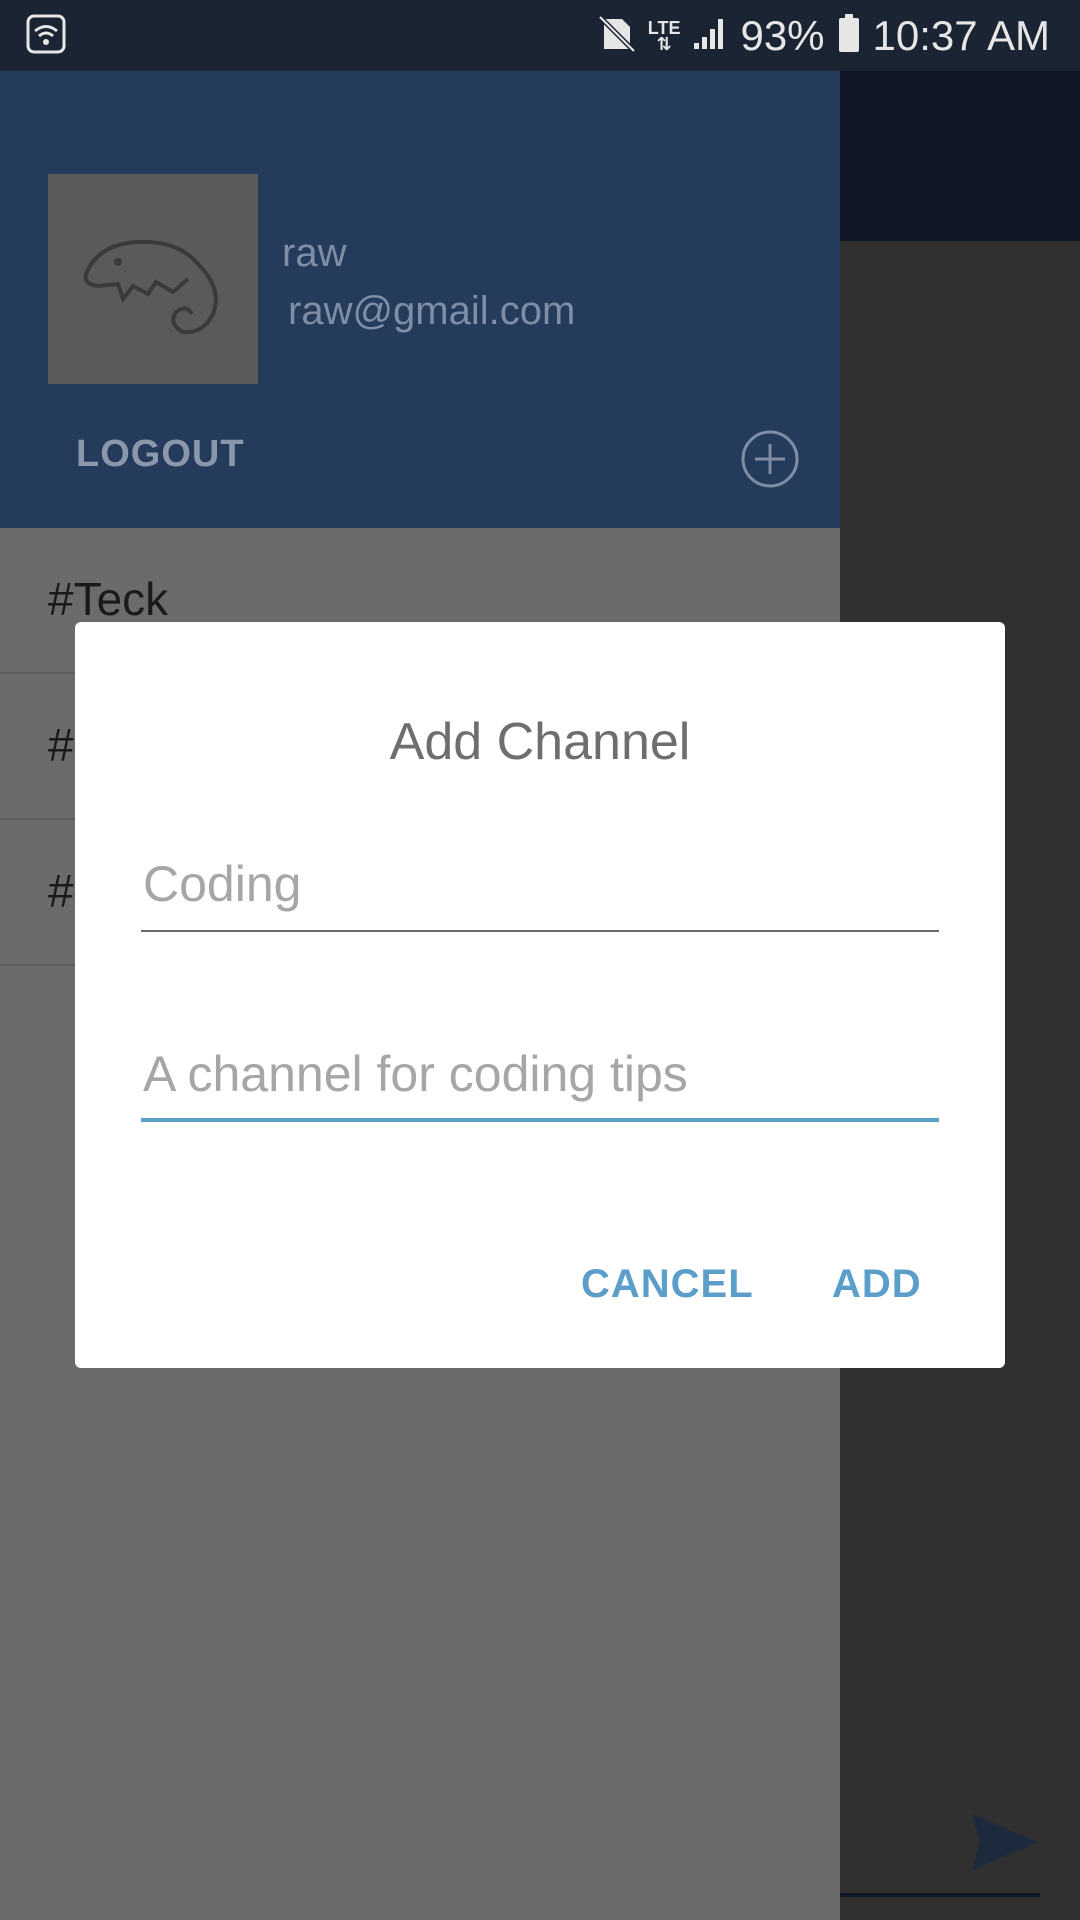 The image size is (1080, 1920). What do you see at coordinates (667, 1284) in the screenshot?
I see `cancel-button: CANCEL` at bounding box center [667, 1284].